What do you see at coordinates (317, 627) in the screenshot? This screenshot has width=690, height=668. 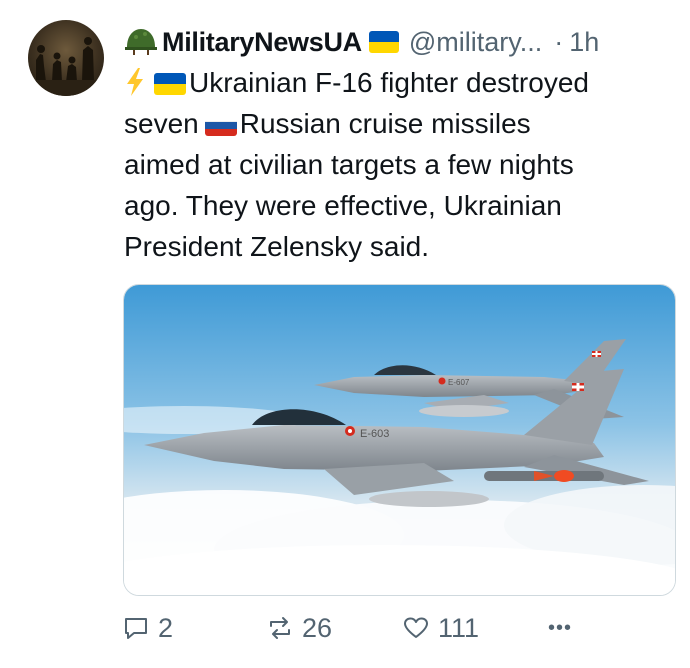 I see `repost-count: 26` at bounding box center [317, 627].